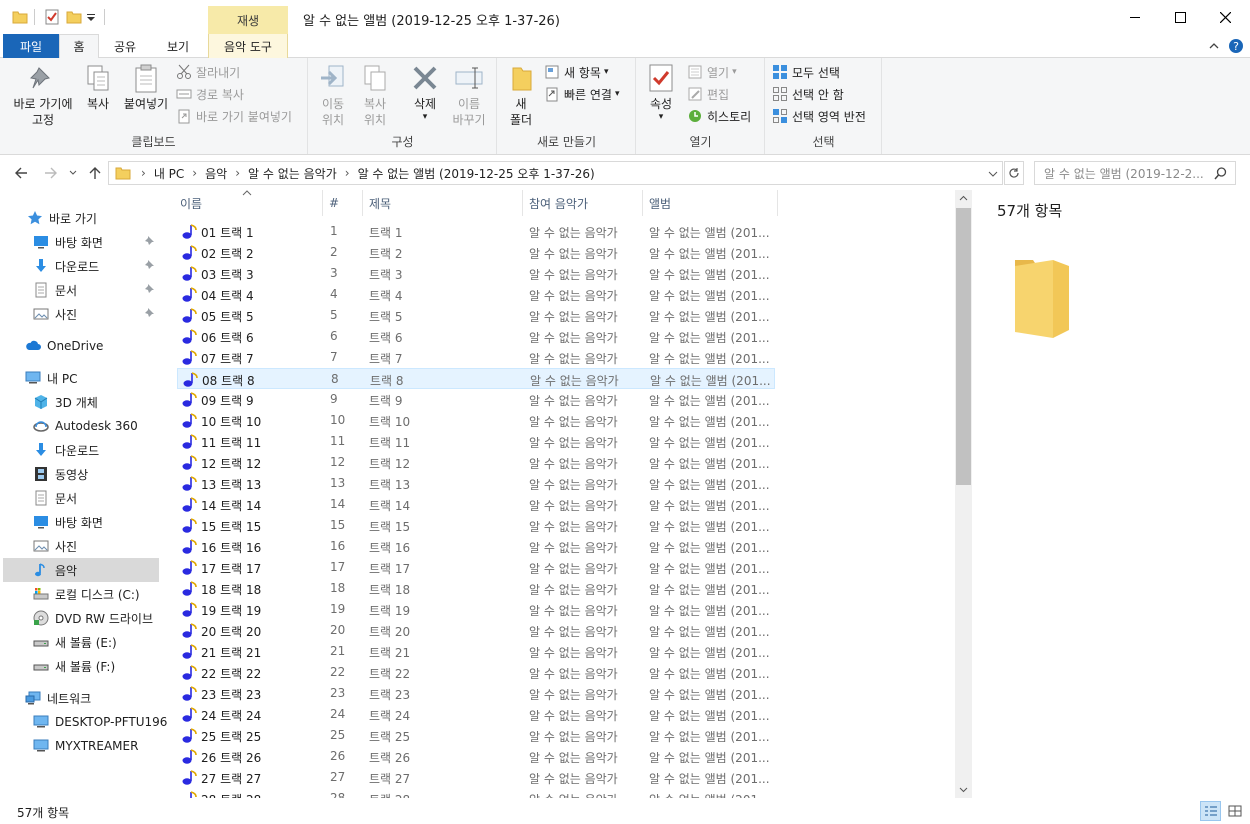 The image size is (1250, 824). Describe the element at coordinates (96, 618) in the screenshot. I see `nav-pc-dvd-drive: DVD RW 드라이브` at that location.